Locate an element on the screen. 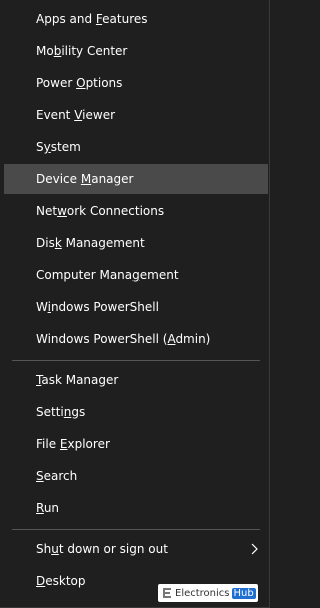  menu-item-device-manager: Device Manager is located at coordinates (136, 179).